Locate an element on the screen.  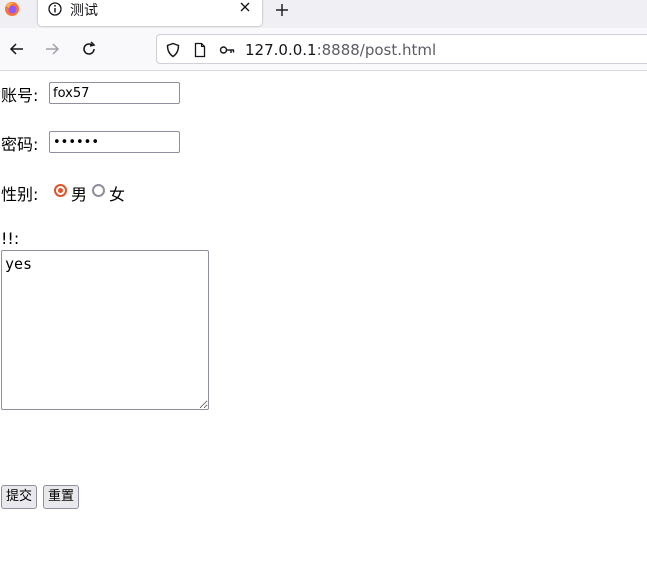
gender-radio-female is located at coordinates (98, 190).